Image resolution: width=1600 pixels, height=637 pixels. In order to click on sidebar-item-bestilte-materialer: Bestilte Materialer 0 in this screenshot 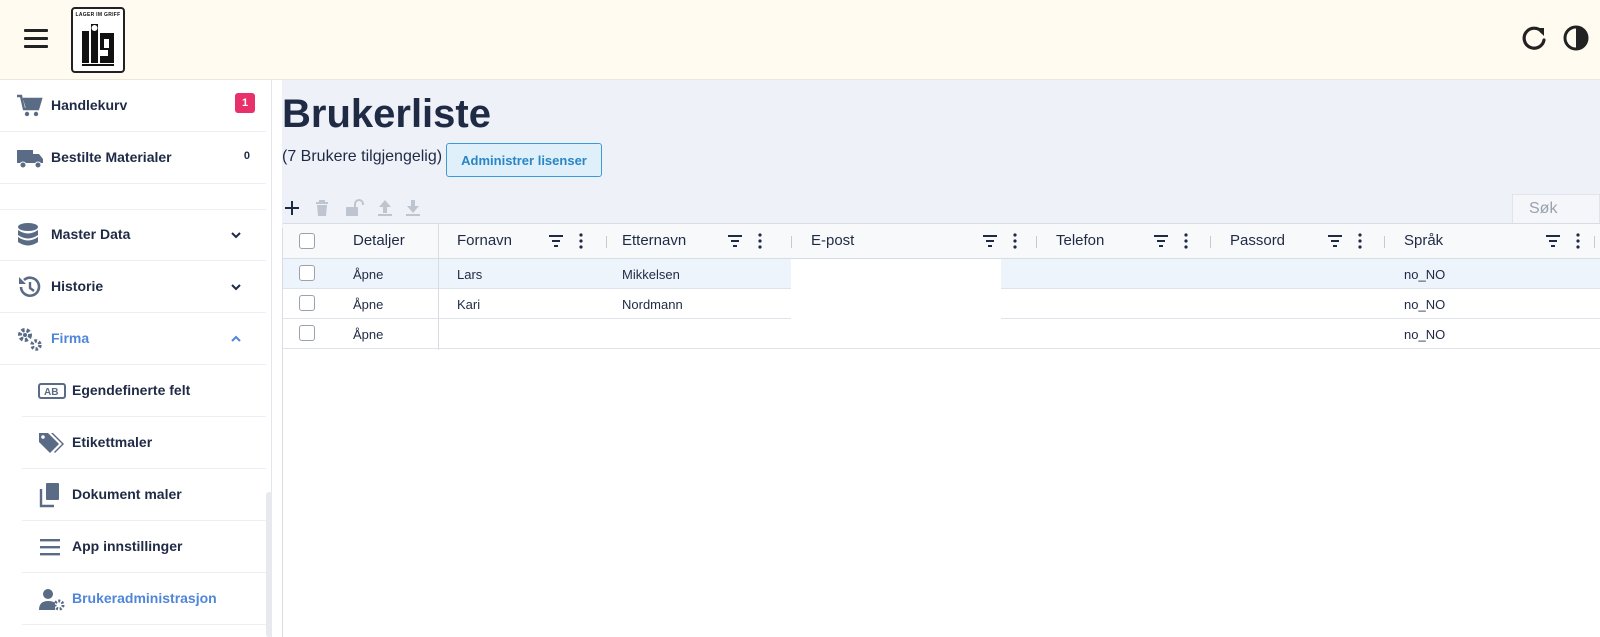, I will do `click(133, 158)`.